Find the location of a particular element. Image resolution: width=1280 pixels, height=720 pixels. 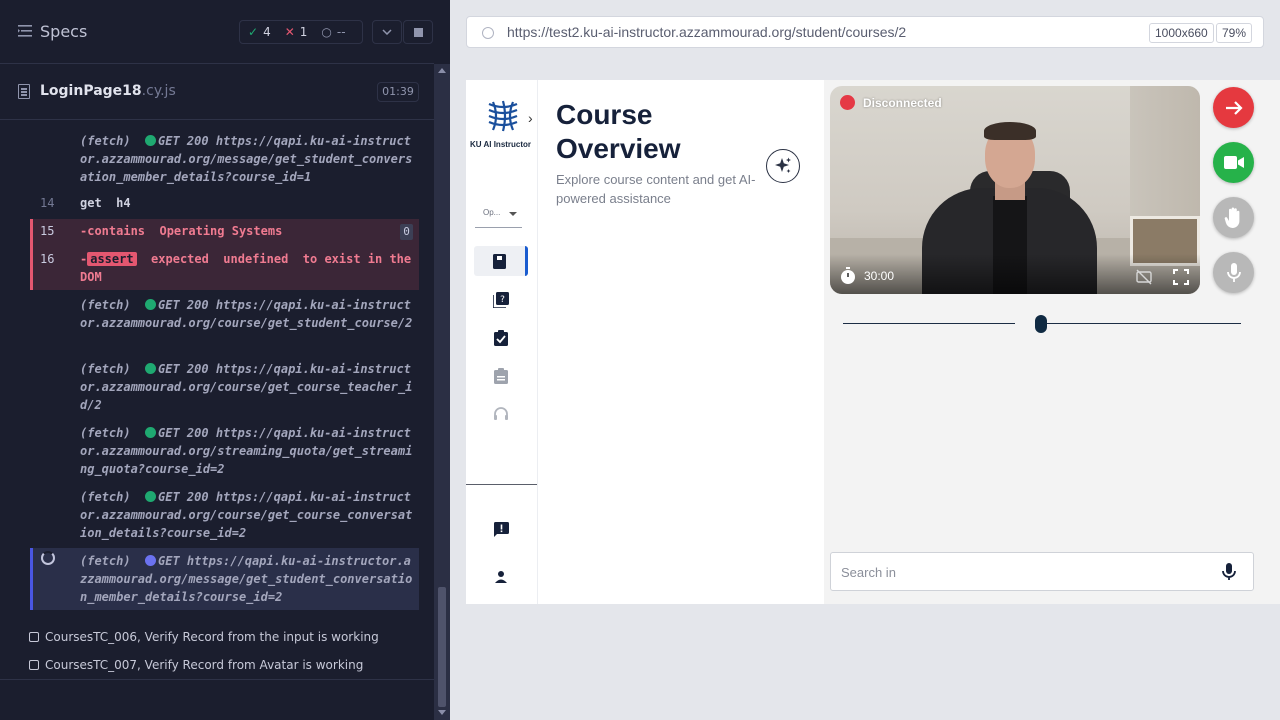

fullscreen-icon is located at coordinates (1181, 277).